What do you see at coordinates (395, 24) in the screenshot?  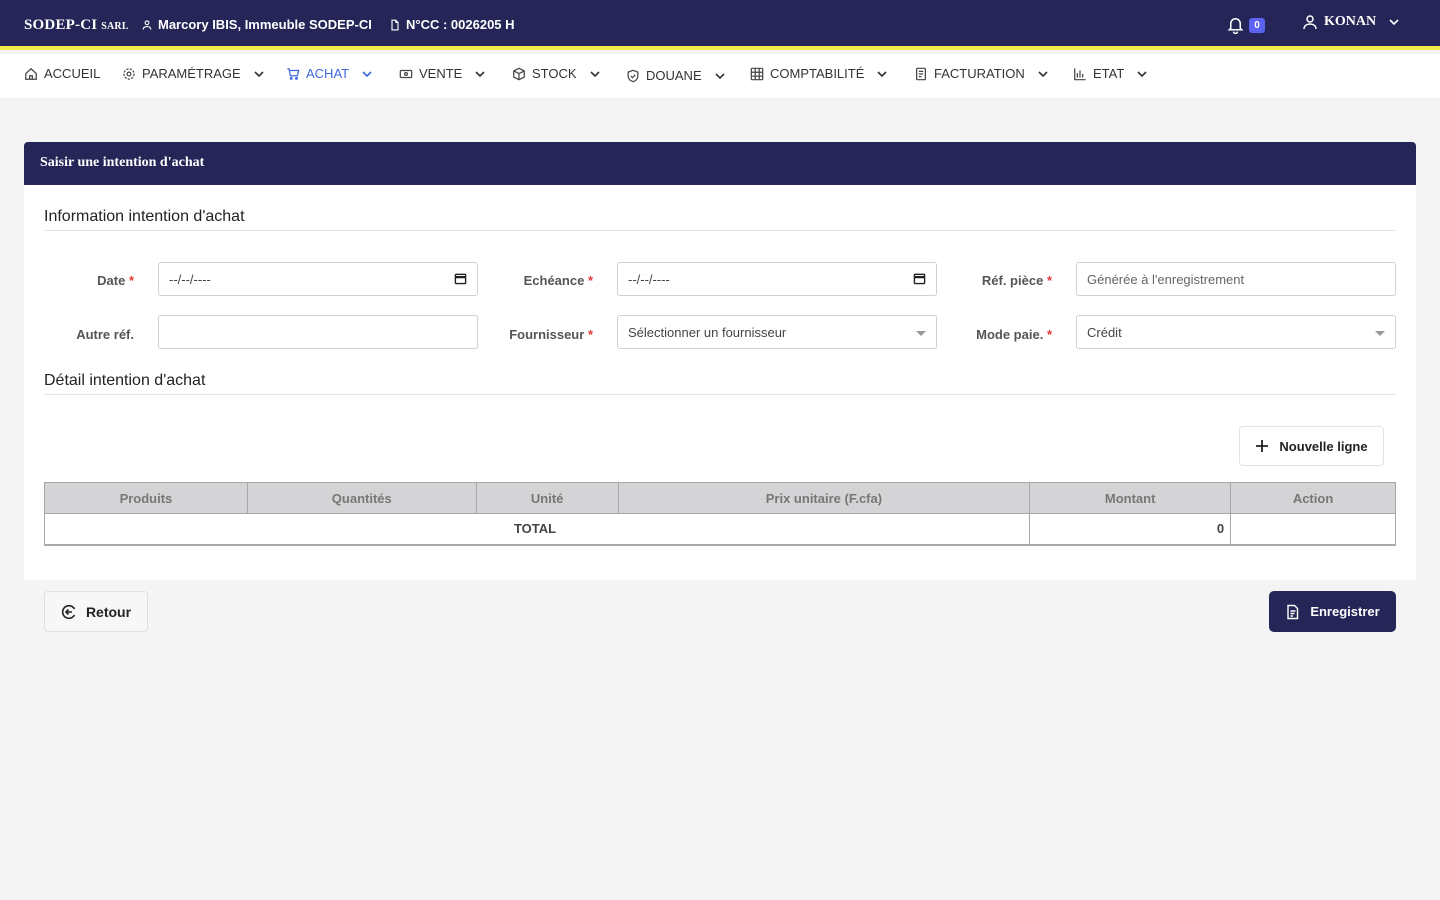 I see `document-icon` at bounding box center [395, 24].